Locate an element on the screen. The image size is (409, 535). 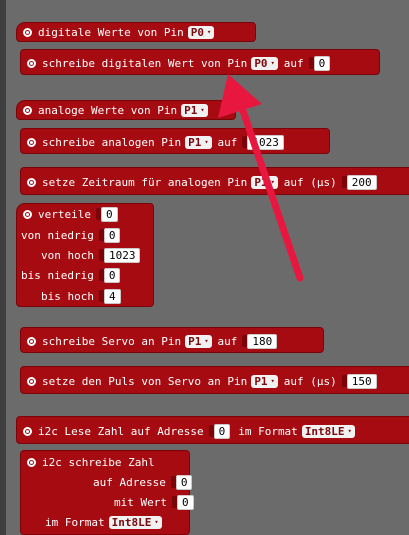
value-input: 150 is located at coordinates (361, 381).